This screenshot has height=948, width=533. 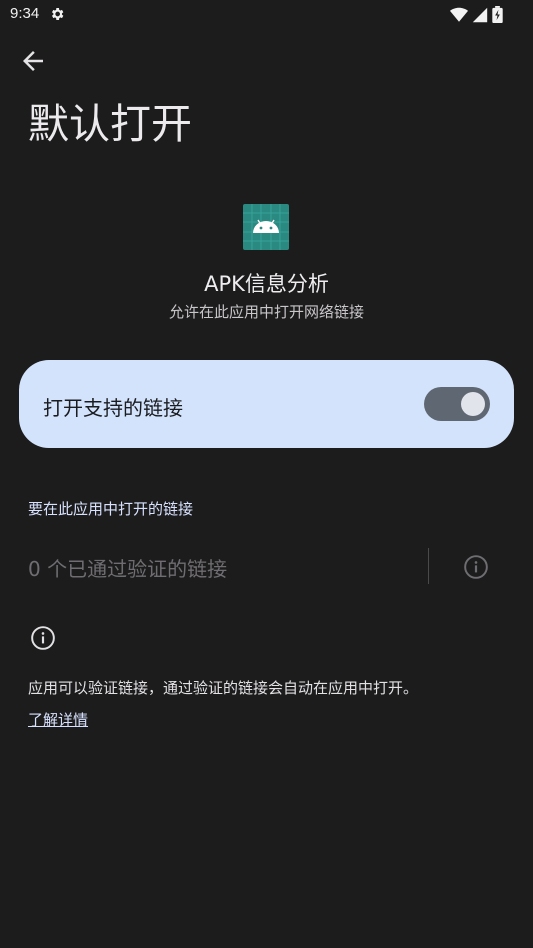 I want to click on status-time: 9:34, so click(x=25, y=13).